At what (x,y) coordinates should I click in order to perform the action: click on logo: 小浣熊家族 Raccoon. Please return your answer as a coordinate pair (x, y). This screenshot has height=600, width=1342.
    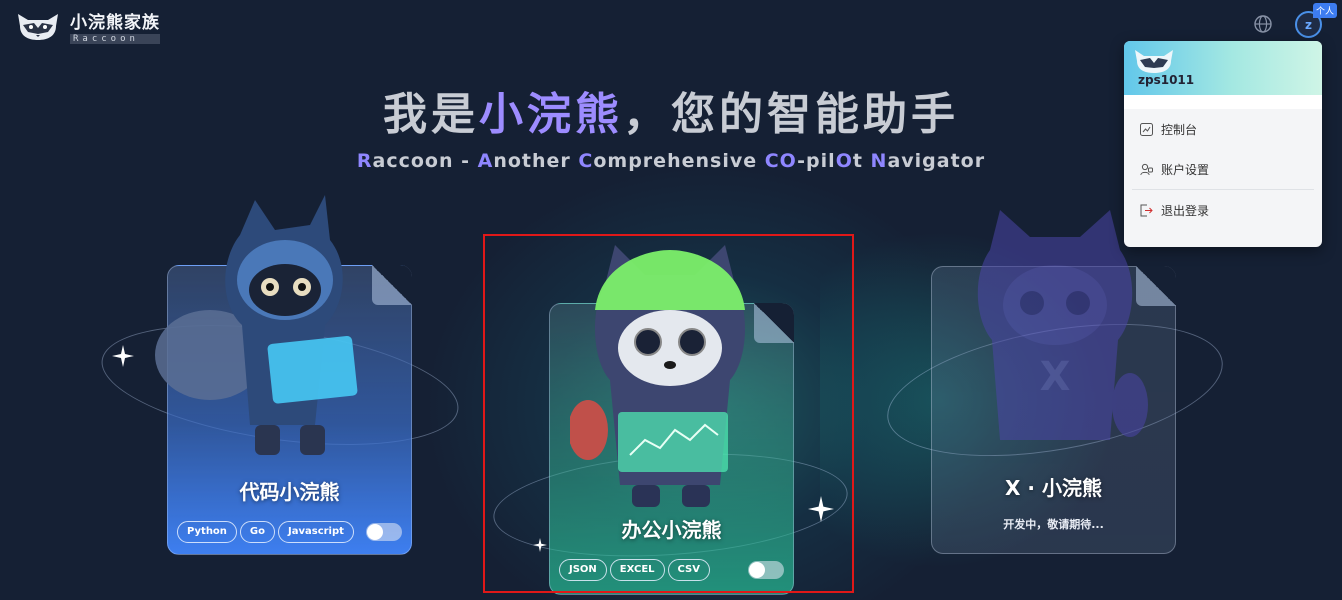
    Looking at the image, I should click on (87, 26).